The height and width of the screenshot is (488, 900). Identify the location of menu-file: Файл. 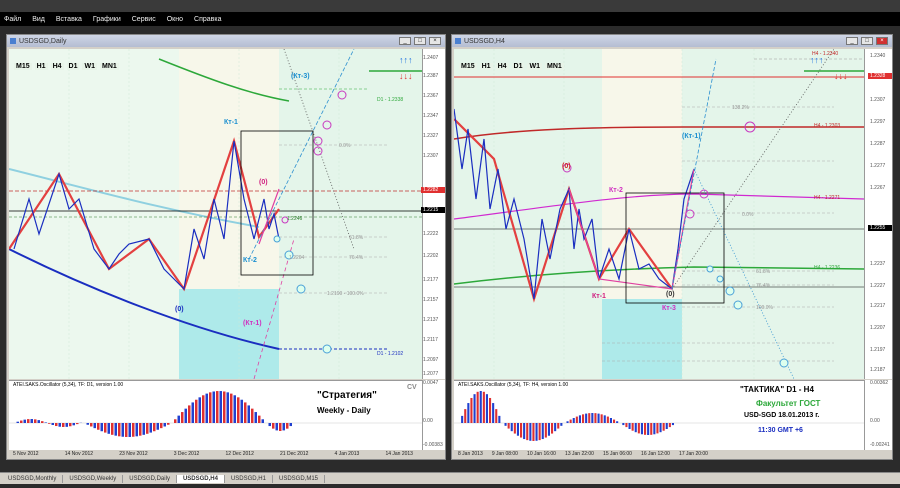
(12, 19).